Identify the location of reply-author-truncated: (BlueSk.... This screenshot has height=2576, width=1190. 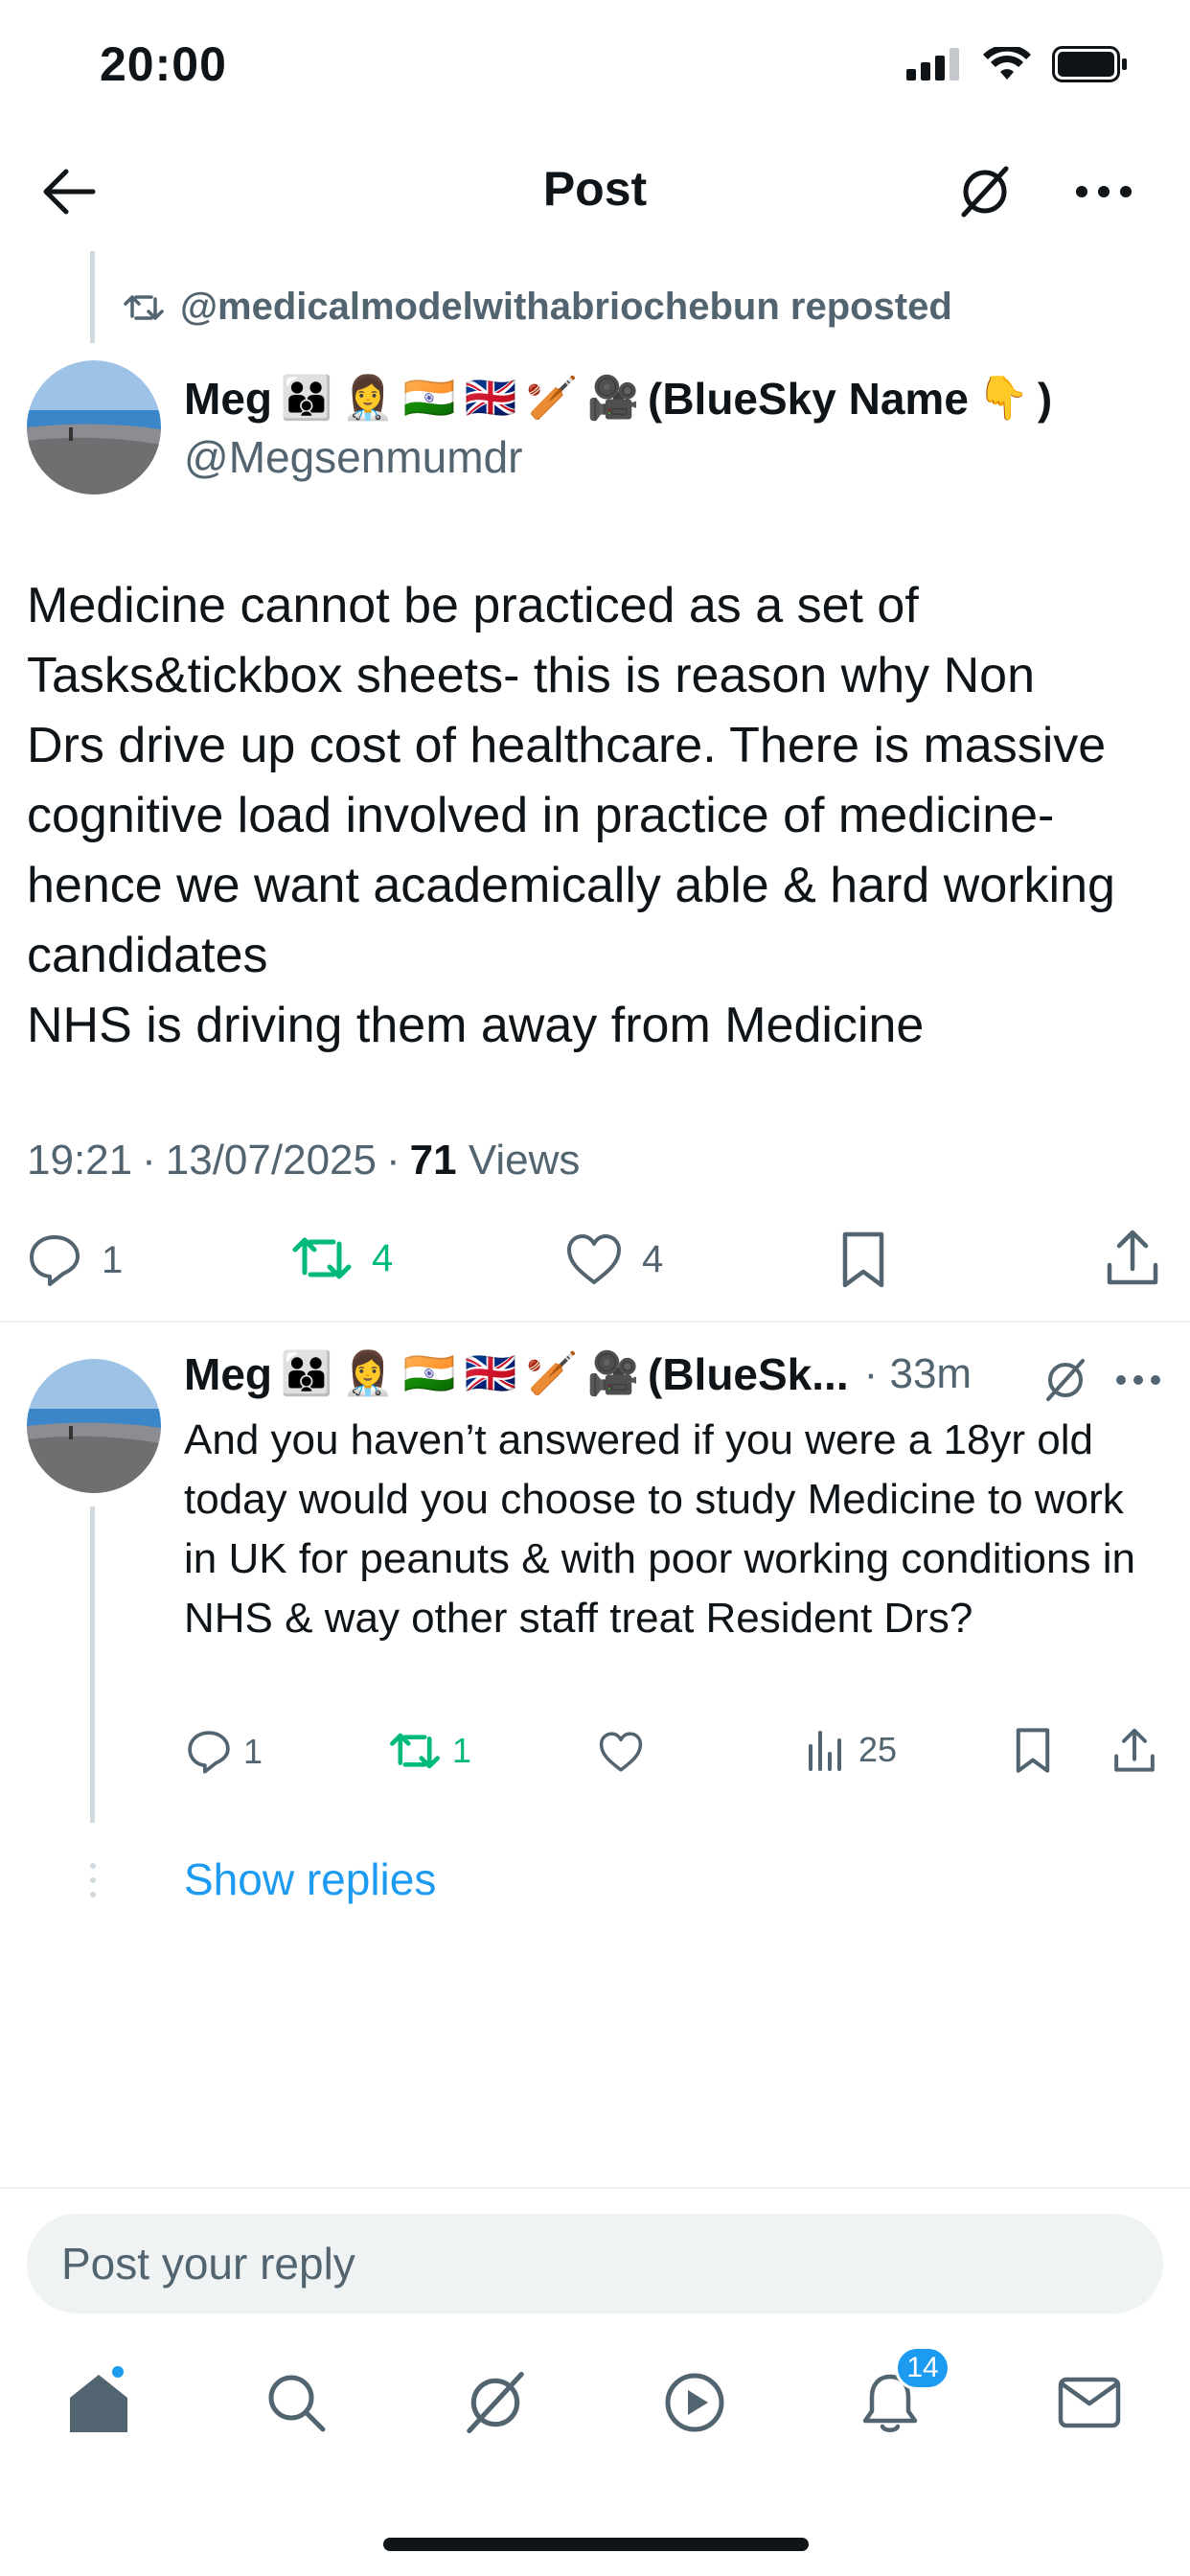
(748, 1374).